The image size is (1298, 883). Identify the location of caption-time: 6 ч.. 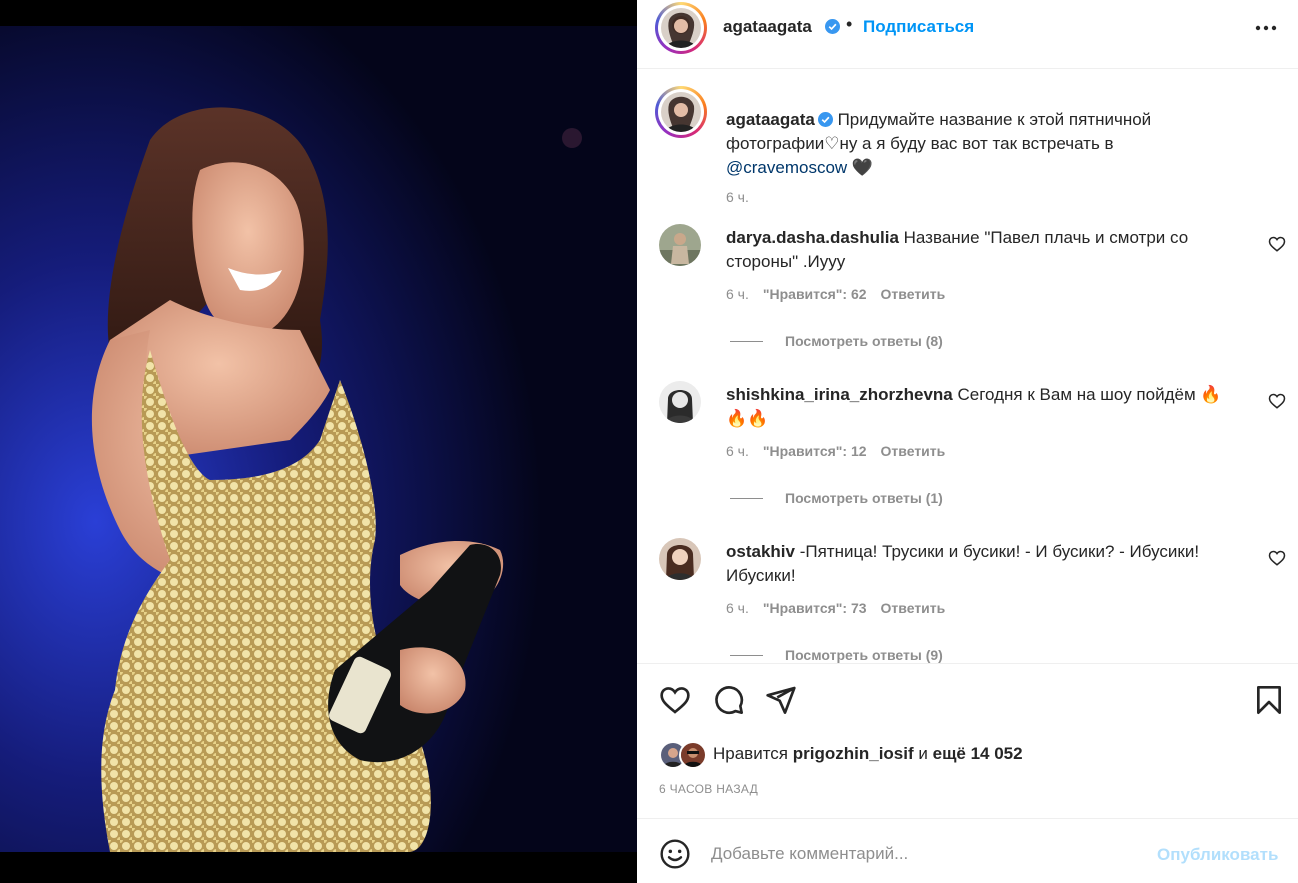
(737, 197).